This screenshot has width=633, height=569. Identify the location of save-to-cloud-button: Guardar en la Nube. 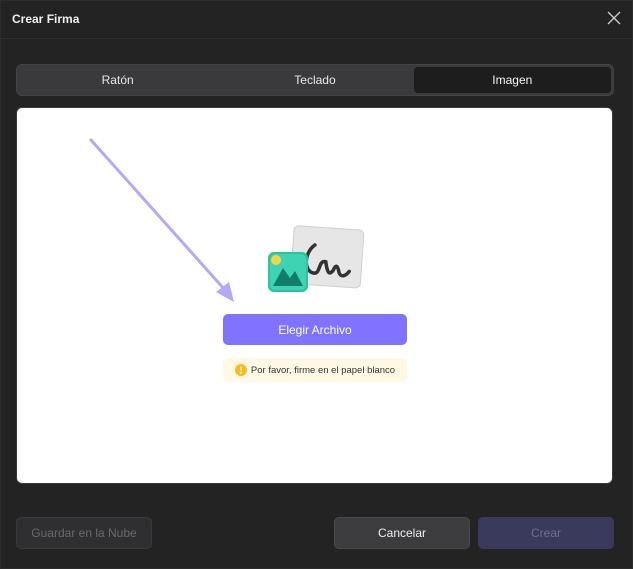
(84, 533).